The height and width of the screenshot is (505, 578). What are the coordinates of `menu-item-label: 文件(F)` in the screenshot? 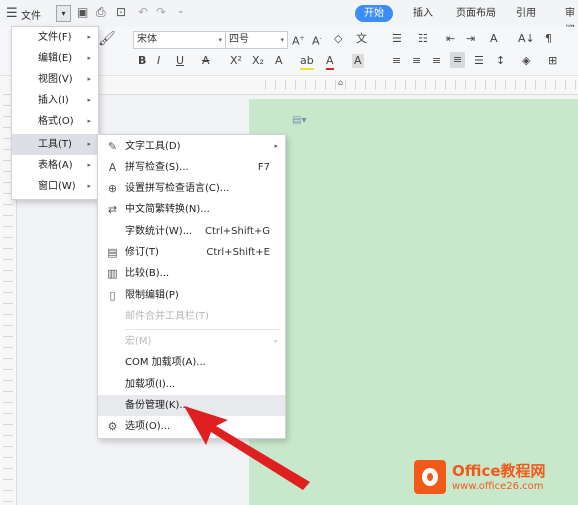 It's located at (55, 37).